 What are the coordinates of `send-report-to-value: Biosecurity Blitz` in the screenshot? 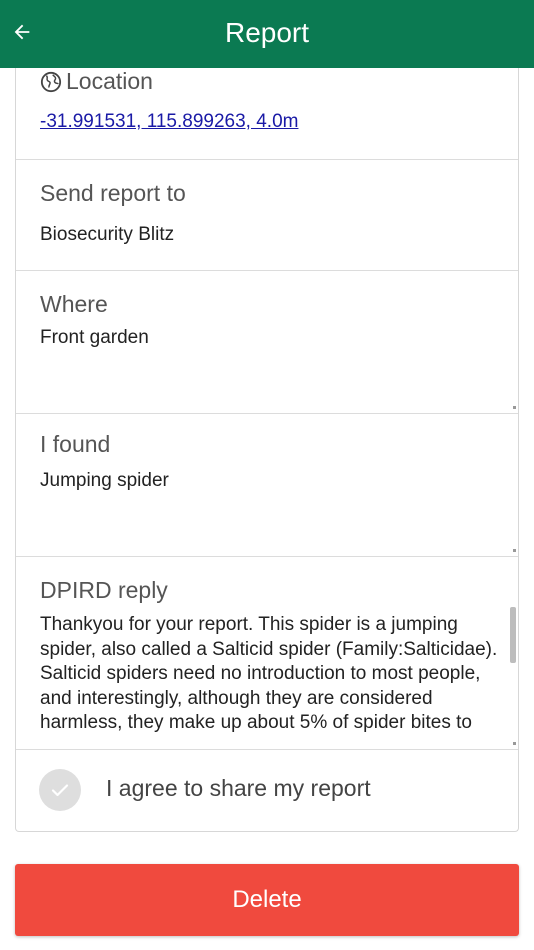 It's located at (107, 234).